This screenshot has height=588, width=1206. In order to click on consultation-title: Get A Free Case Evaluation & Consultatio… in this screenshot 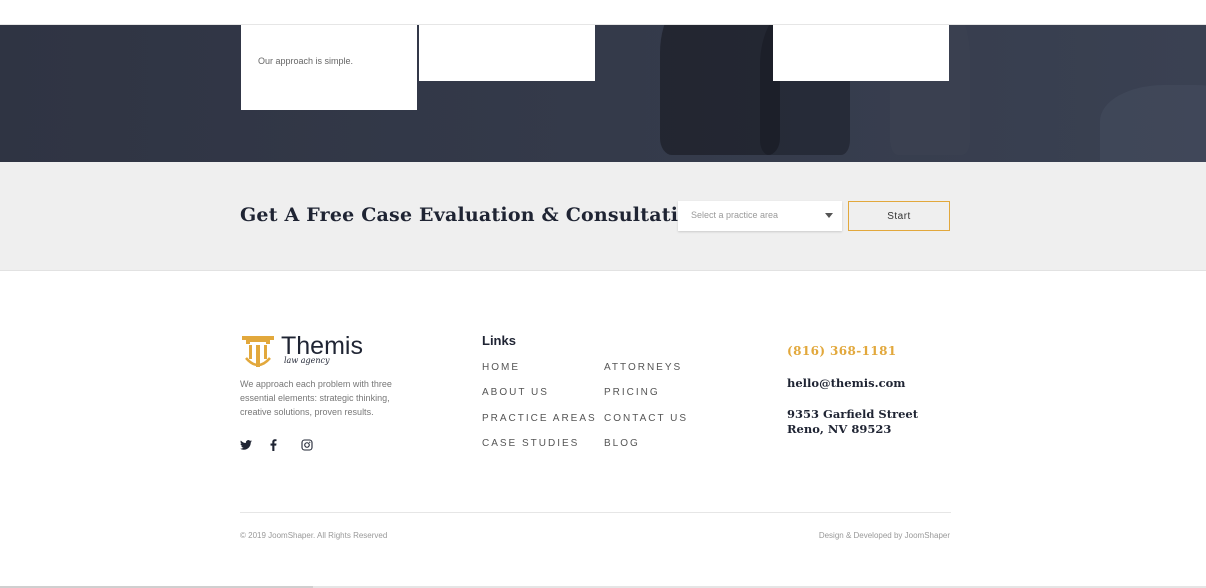, I will do `click(472, 215)`.